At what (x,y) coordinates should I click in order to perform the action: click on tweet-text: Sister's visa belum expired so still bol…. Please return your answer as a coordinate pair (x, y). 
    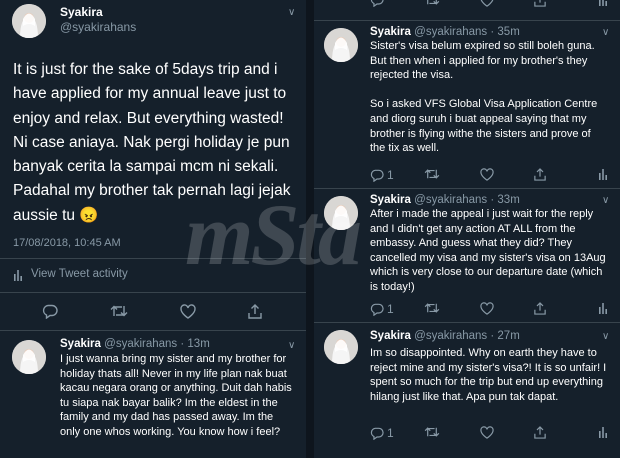
    Looking at the image, I should click on (484, 97).